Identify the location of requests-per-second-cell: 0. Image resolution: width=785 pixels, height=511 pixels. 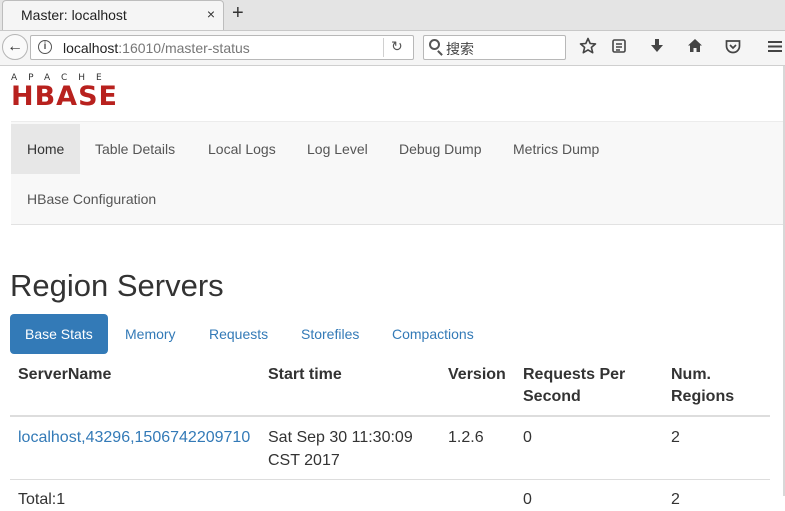
(527, 437).